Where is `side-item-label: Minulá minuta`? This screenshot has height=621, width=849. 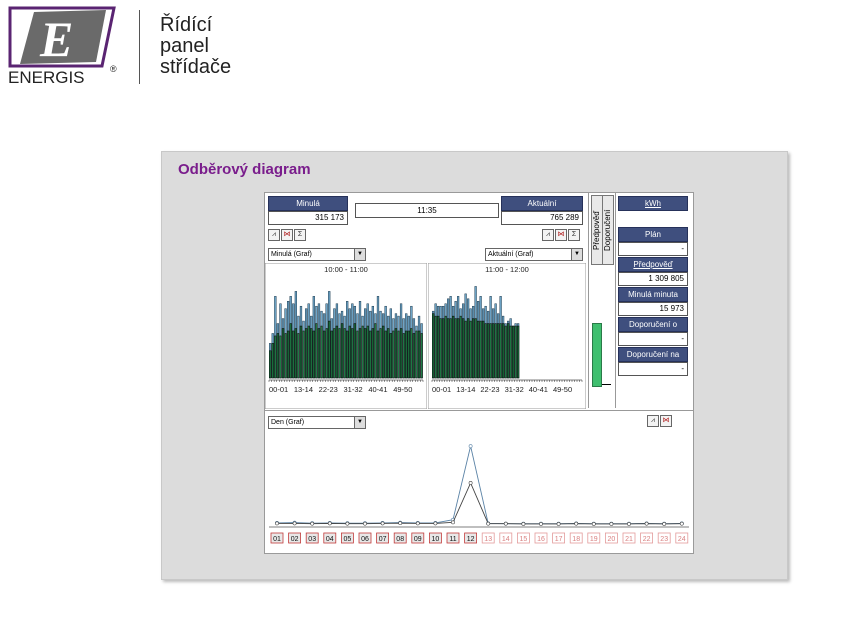
side-item-label: Minulá minuta is located at coordinates (653, 294).